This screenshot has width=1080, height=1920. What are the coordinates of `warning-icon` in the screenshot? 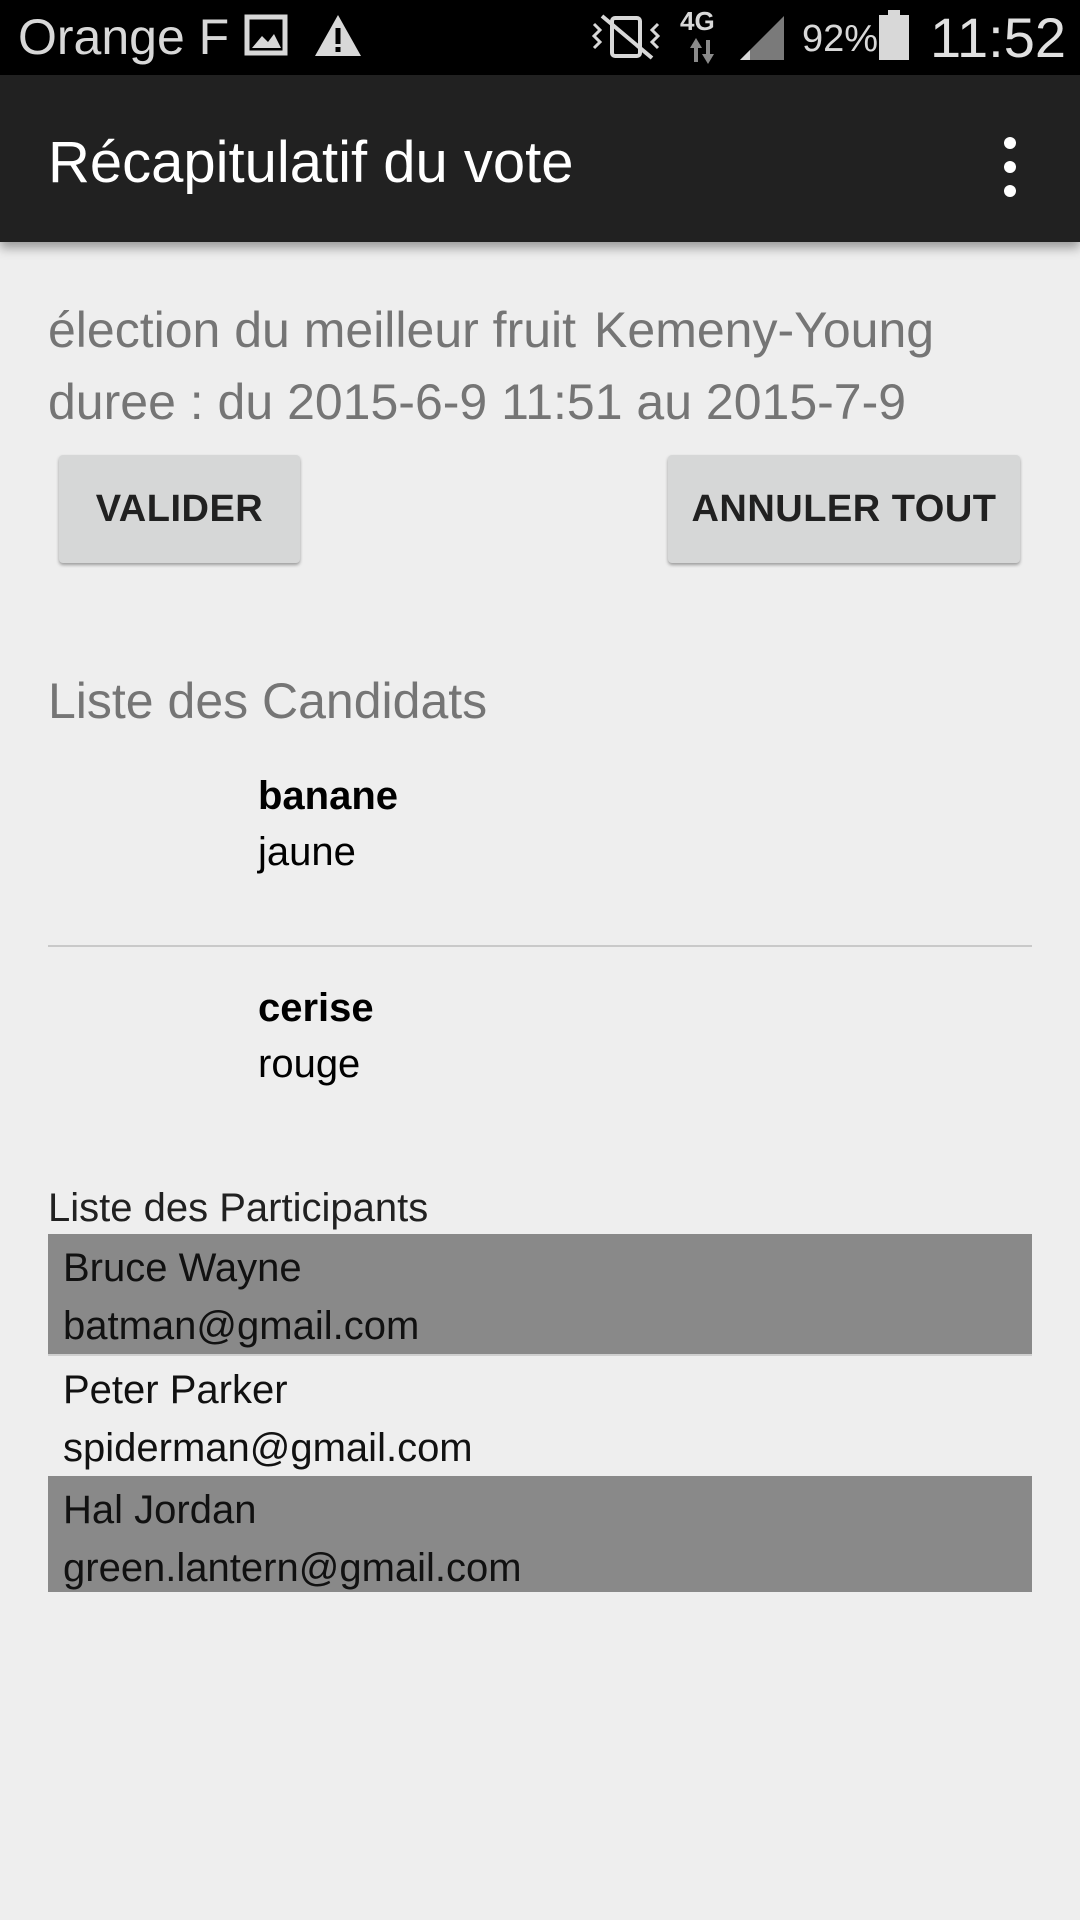 It's located at (338, 37).